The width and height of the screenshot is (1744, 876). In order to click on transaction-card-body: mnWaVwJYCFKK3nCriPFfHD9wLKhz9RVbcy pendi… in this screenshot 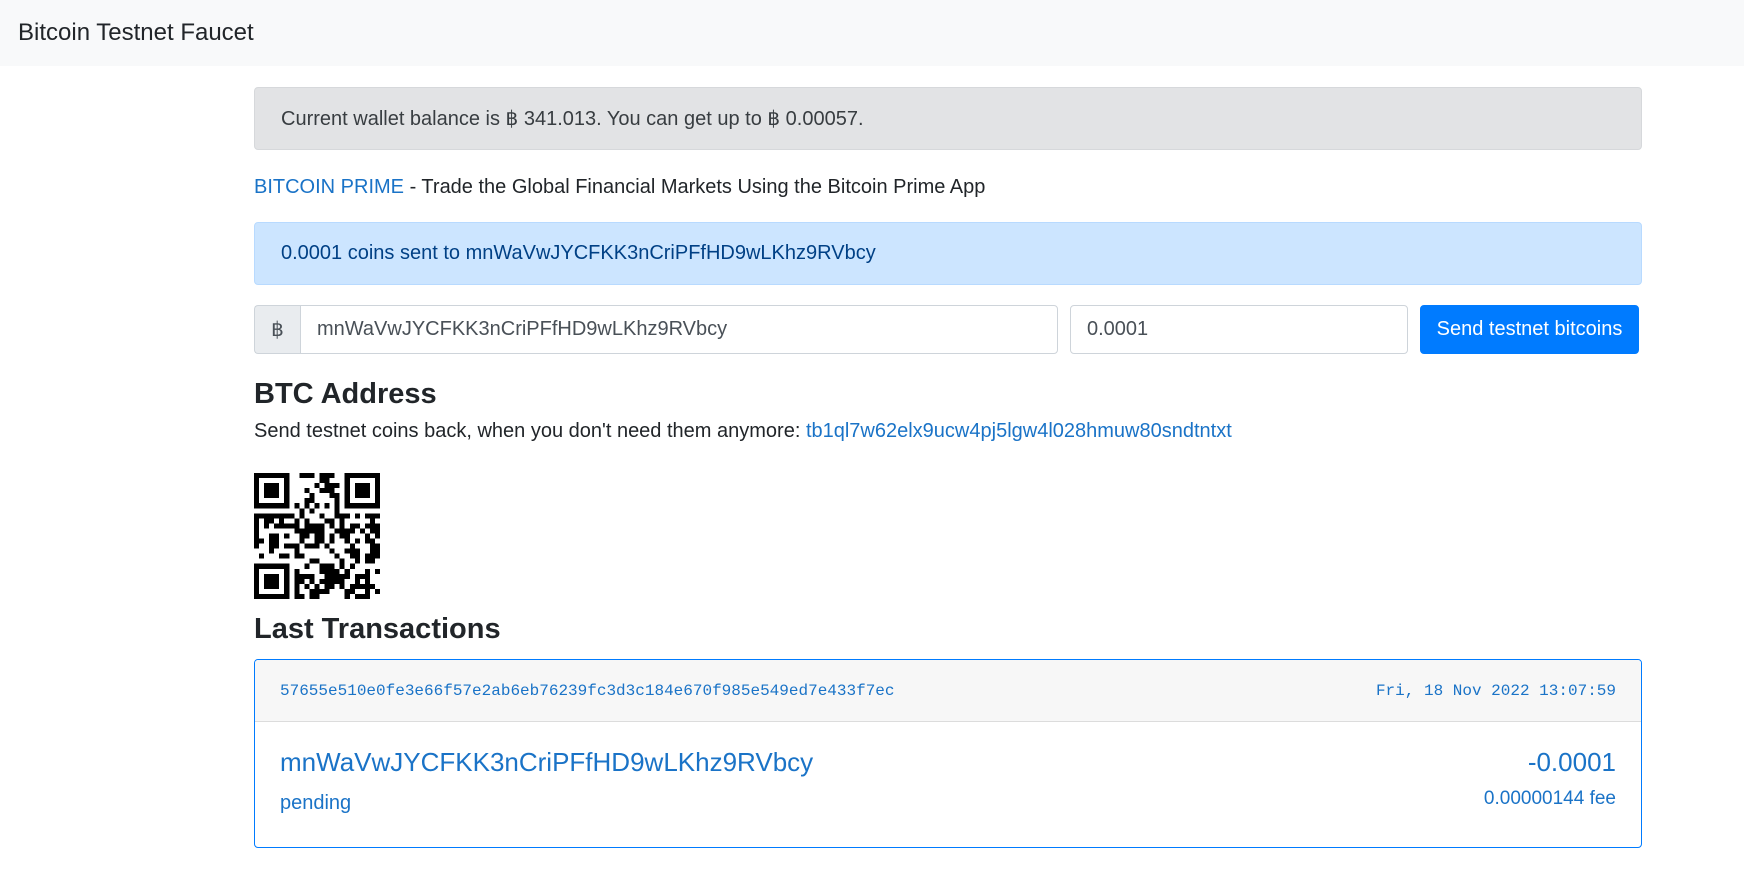, I will do `click(948, 768)`.